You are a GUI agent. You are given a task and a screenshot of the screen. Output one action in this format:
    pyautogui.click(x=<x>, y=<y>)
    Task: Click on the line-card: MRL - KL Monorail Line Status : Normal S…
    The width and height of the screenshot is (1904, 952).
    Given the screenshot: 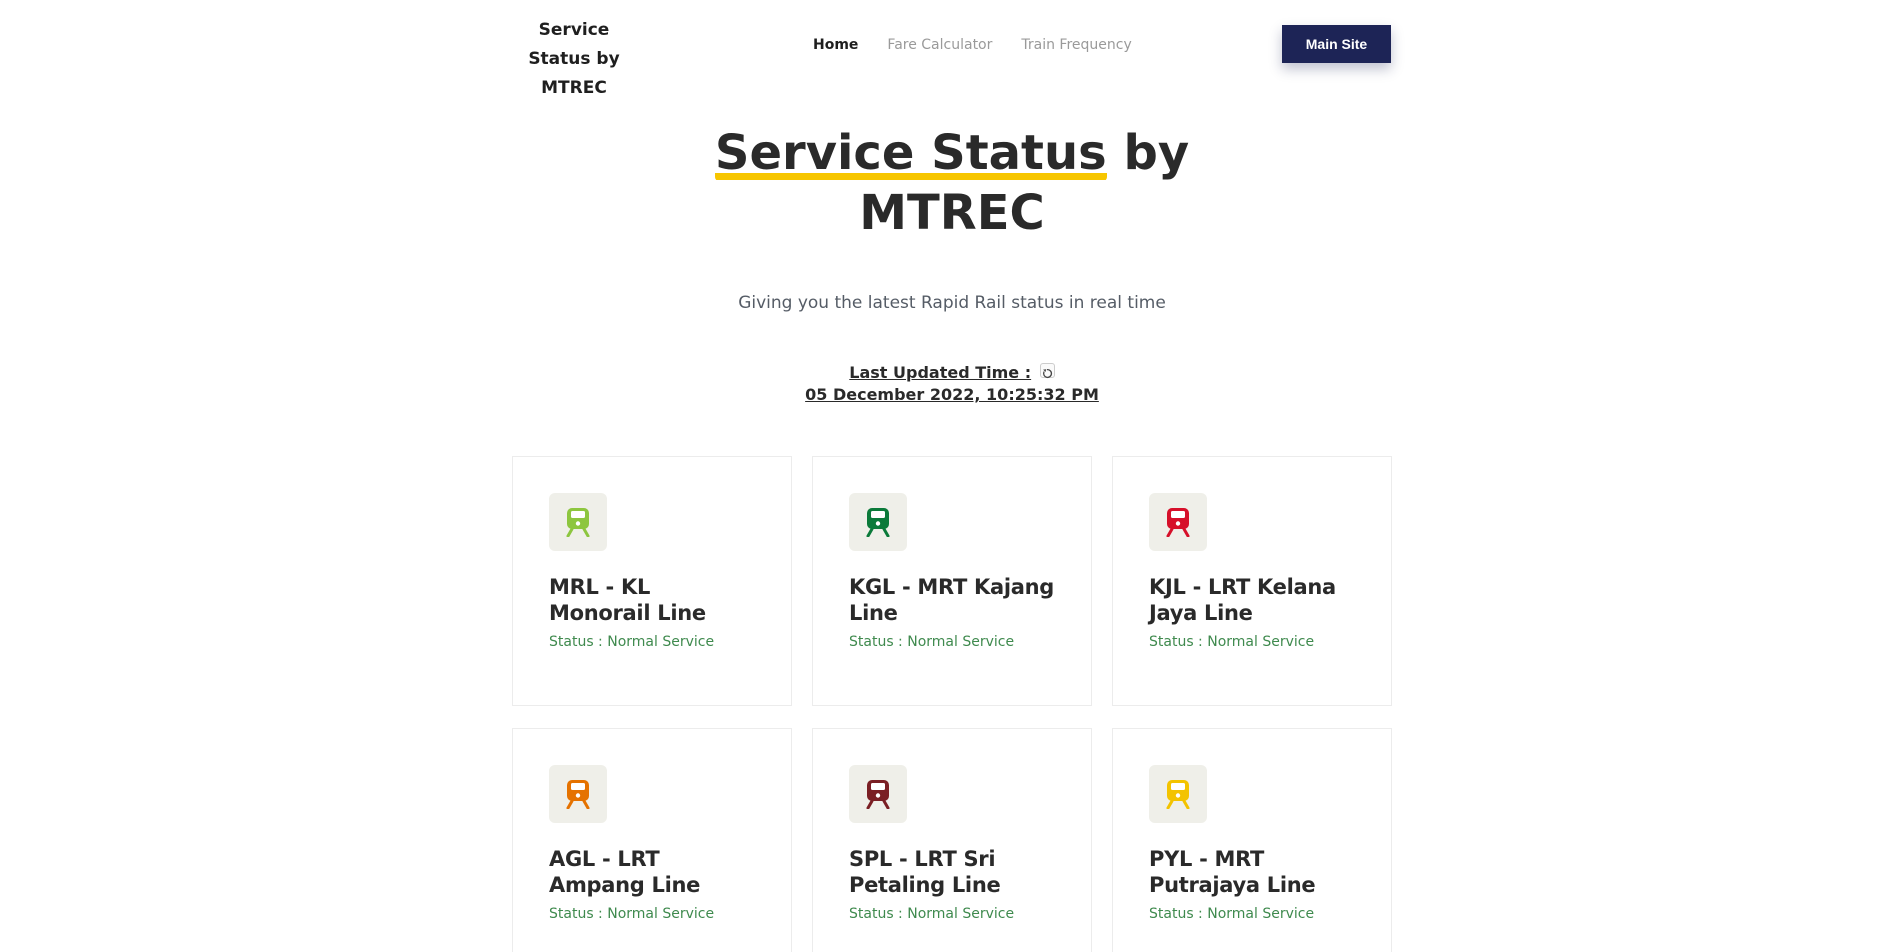 What is the action you would take?
    pyautogui.click(x=652, y=581)
    